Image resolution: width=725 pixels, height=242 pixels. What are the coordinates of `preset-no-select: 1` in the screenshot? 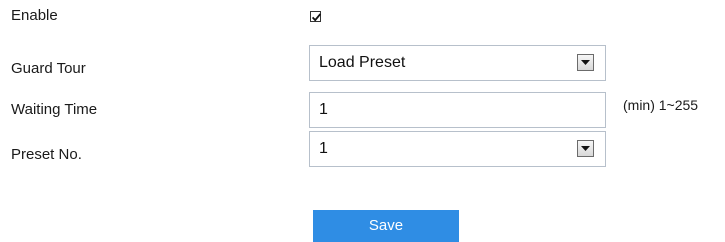 It's located at (457, 149).